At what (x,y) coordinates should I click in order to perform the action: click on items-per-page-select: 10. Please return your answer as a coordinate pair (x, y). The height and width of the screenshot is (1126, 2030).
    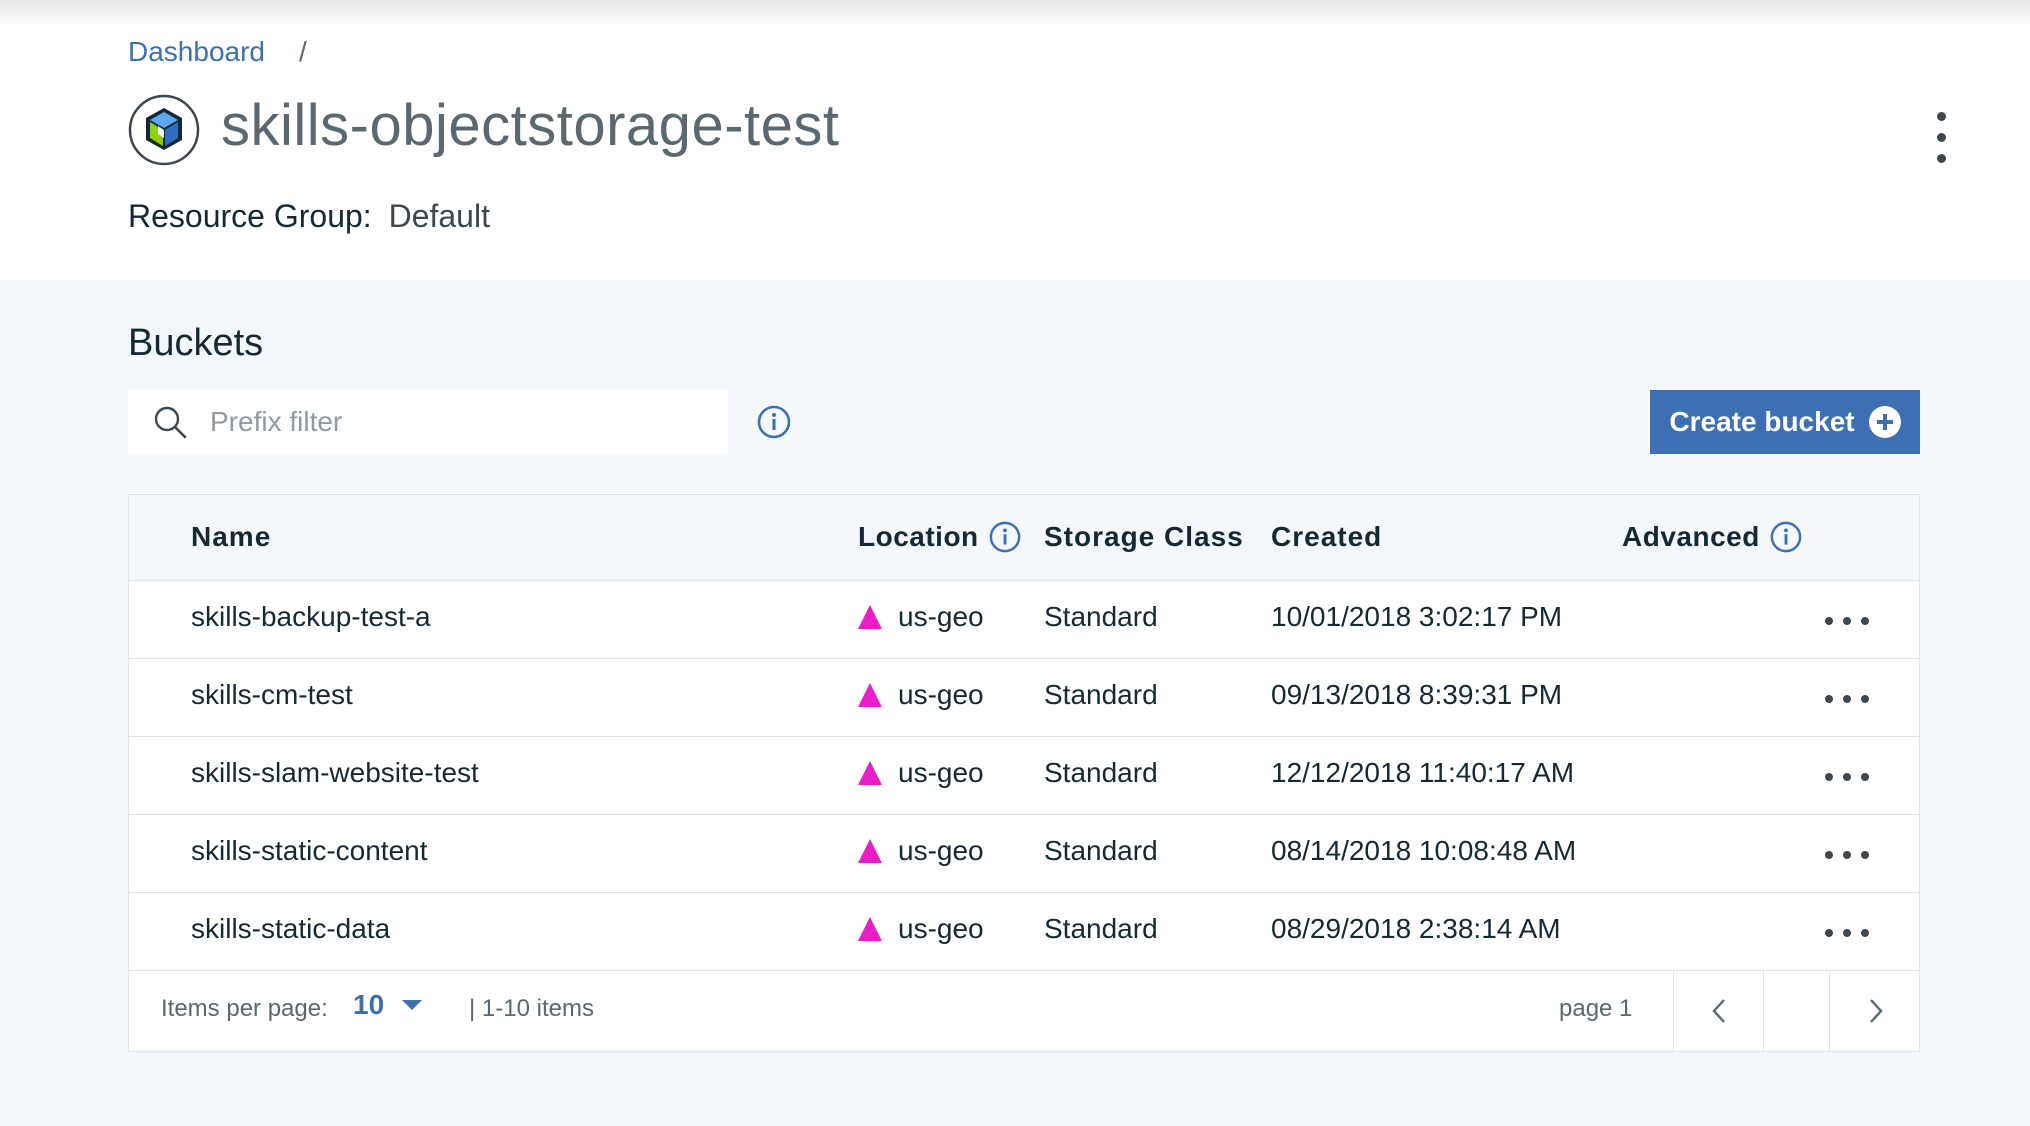
    Looking at the image, I should click on (388, 1005).